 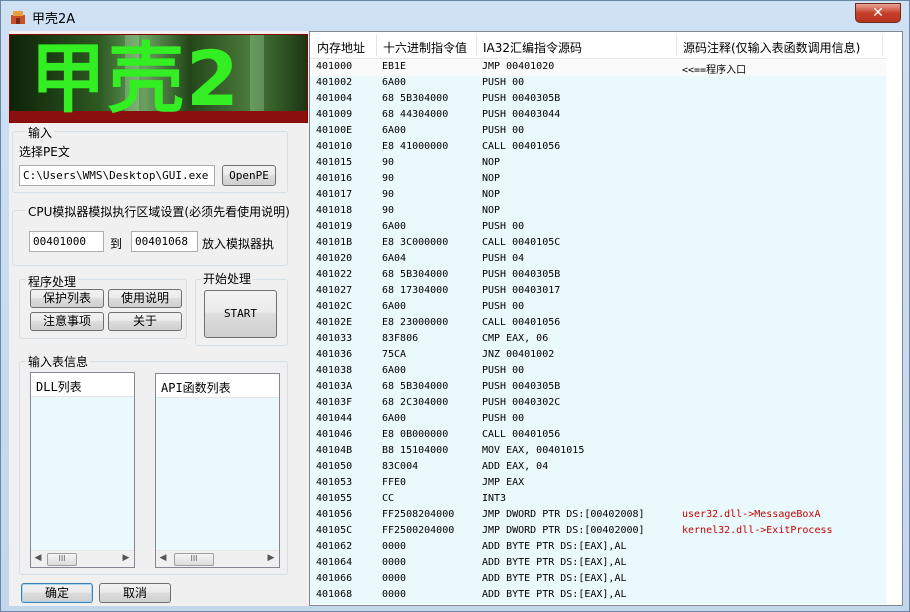 I want to click on table-row: 40101B E8 3C000000 CALL 0040105C, so click(x=598, y=244).